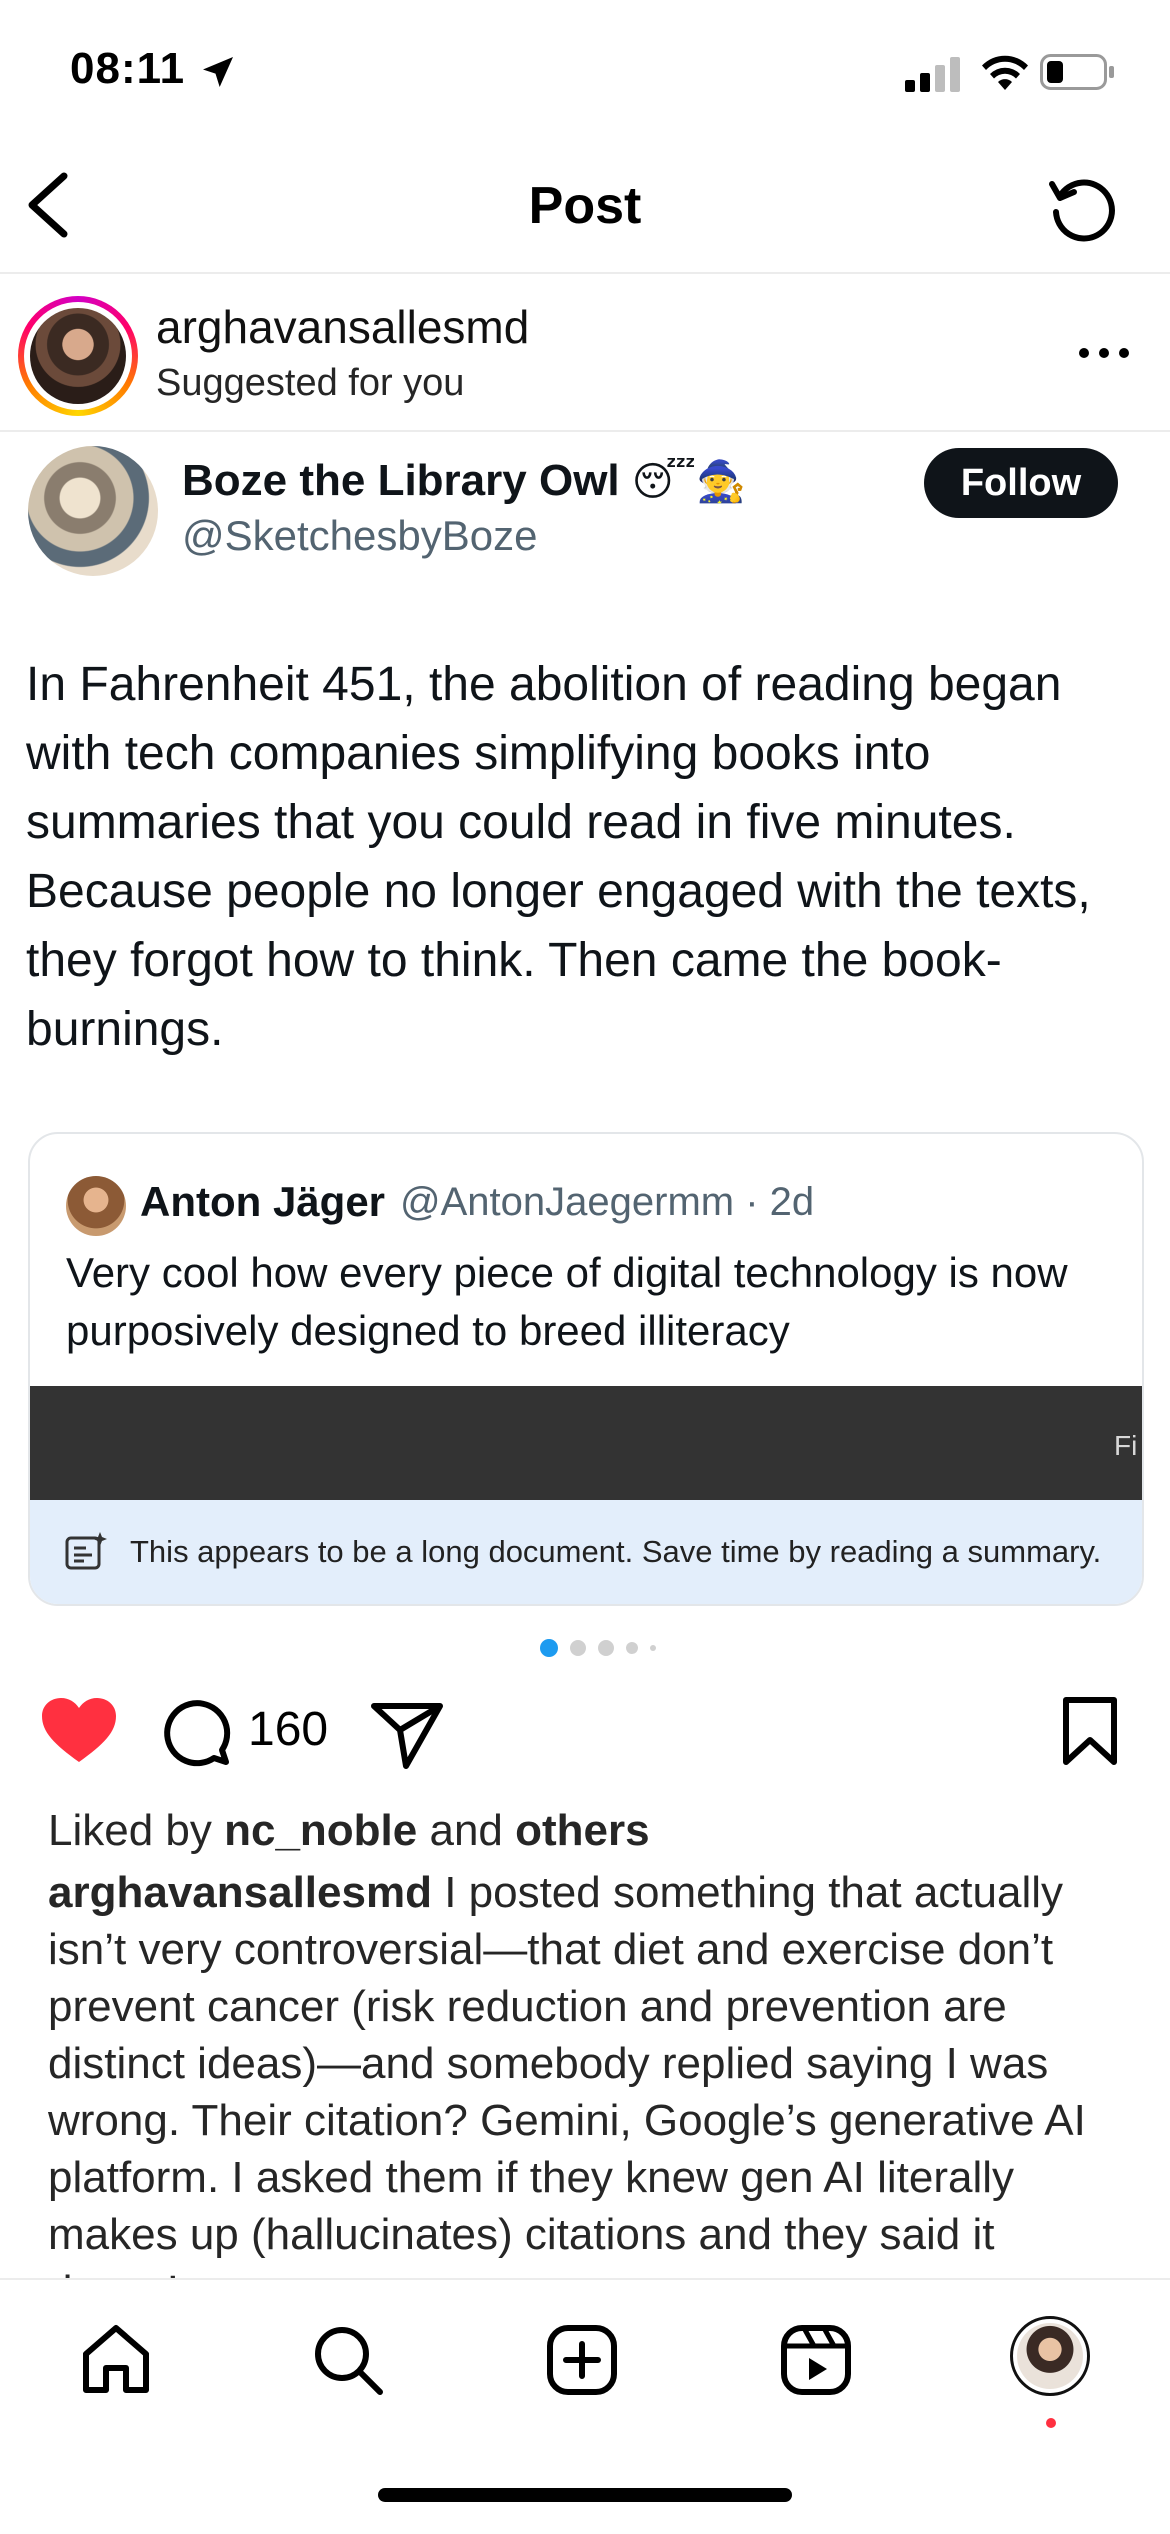 The width and height of the screenshot is (1170, 2534). Describe the element at coordinates (401, 480) in the screenshot. I see `tweet-author-name-text: Boze the Library Owl` at that location.